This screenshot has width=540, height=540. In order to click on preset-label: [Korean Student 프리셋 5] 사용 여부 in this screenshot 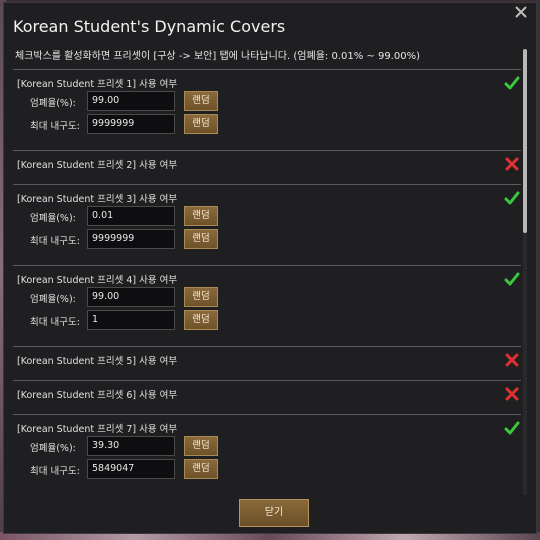, I will do `click(97, 361)`.